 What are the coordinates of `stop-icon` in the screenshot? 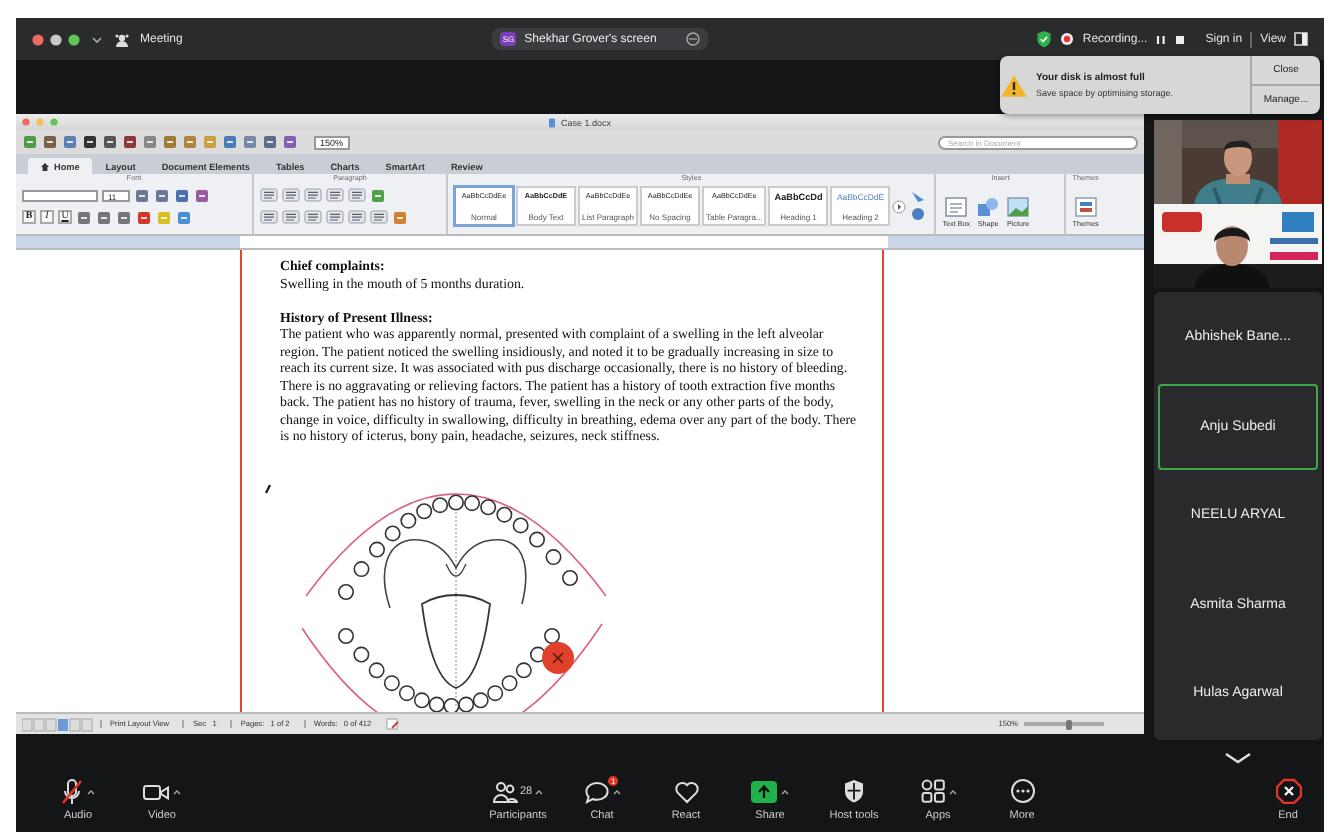 It's located at (1179, 39).